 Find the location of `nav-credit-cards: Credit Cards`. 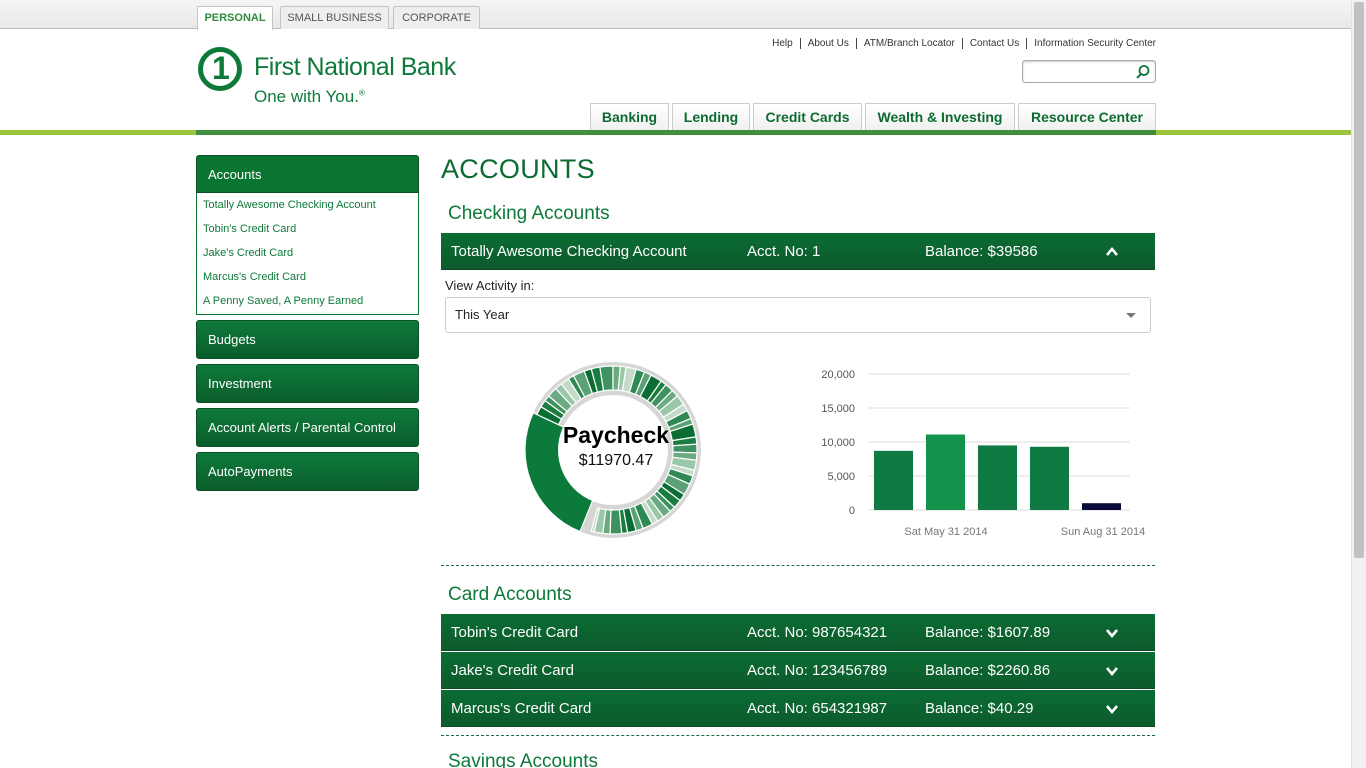

nav-credit-cards: Credit Cards is located at coordinates (807, 117).